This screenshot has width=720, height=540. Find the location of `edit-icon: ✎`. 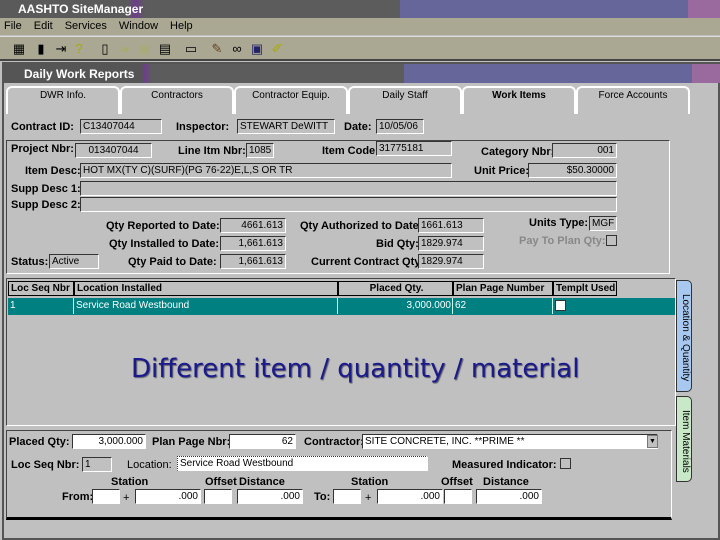

edit-icon: ✎ is located at coordinates (217, 49).